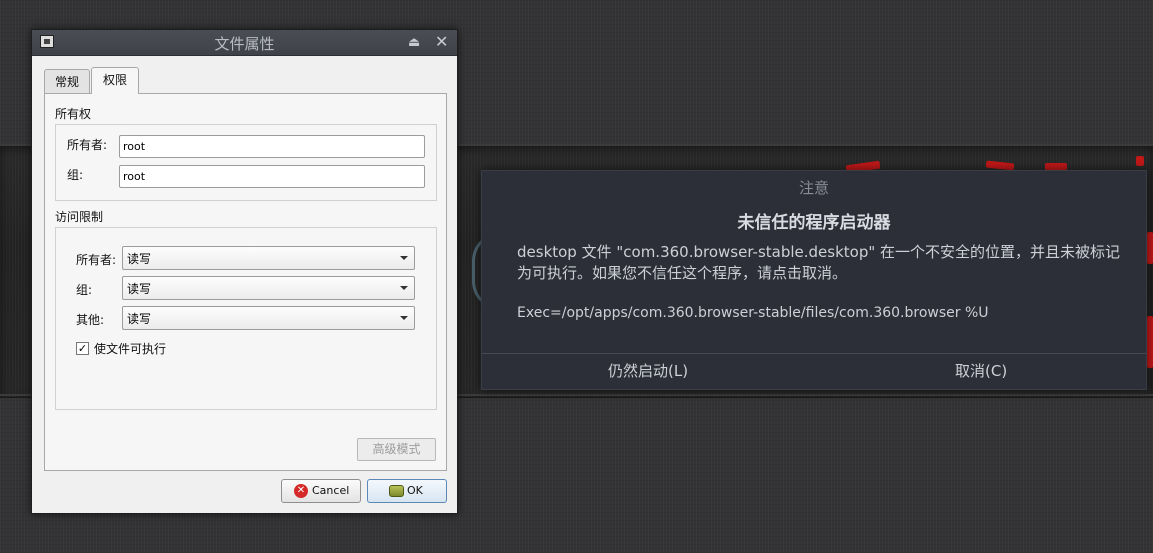  What do you see at coordinates (87, 145) in the screenshot?
I see `owner-label: 所有者:` at bounding box center [87, 145].